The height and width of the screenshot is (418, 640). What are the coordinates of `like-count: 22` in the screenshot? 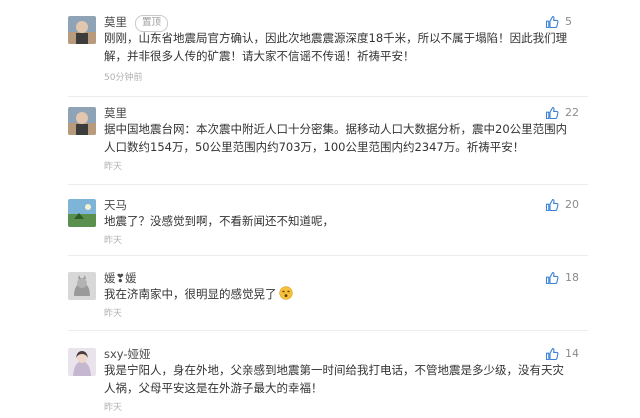 It's located at (572, 112).